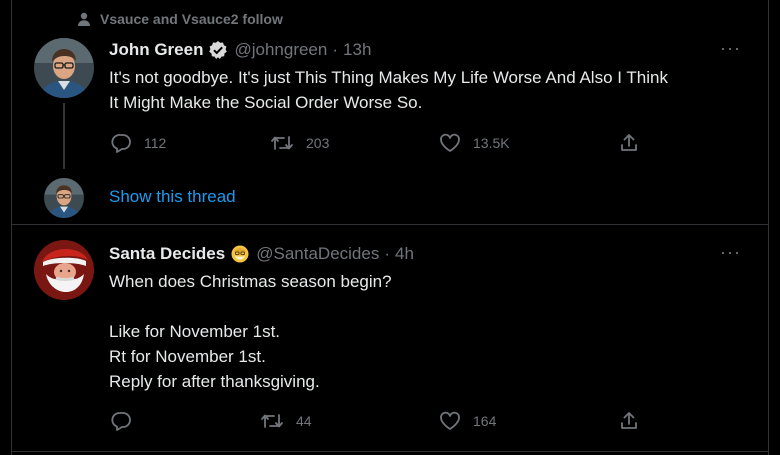 The image size is (780, 455). I want to click on like-count: 13.5K, so click(491, 143).